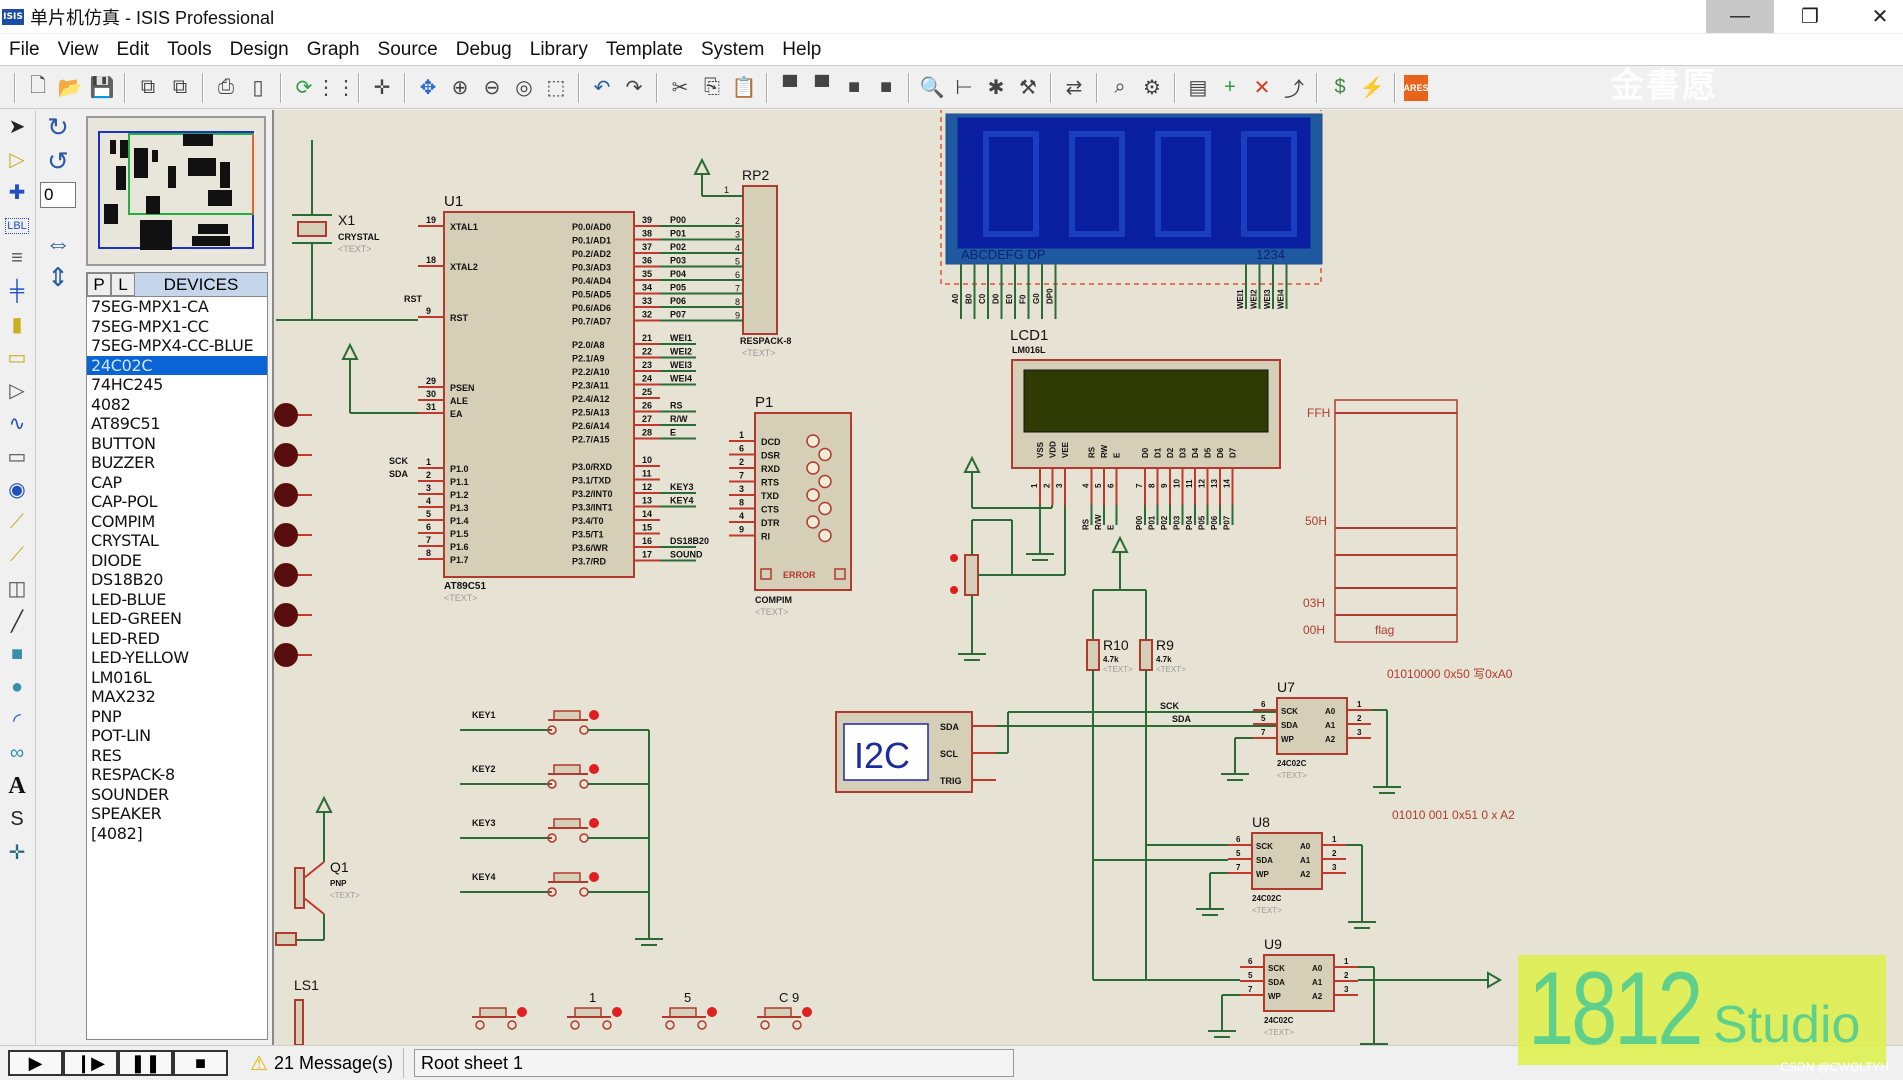  Describe the element at coordinates (177, 717) in the screenshot. I see `device-item: PNP` at that location.